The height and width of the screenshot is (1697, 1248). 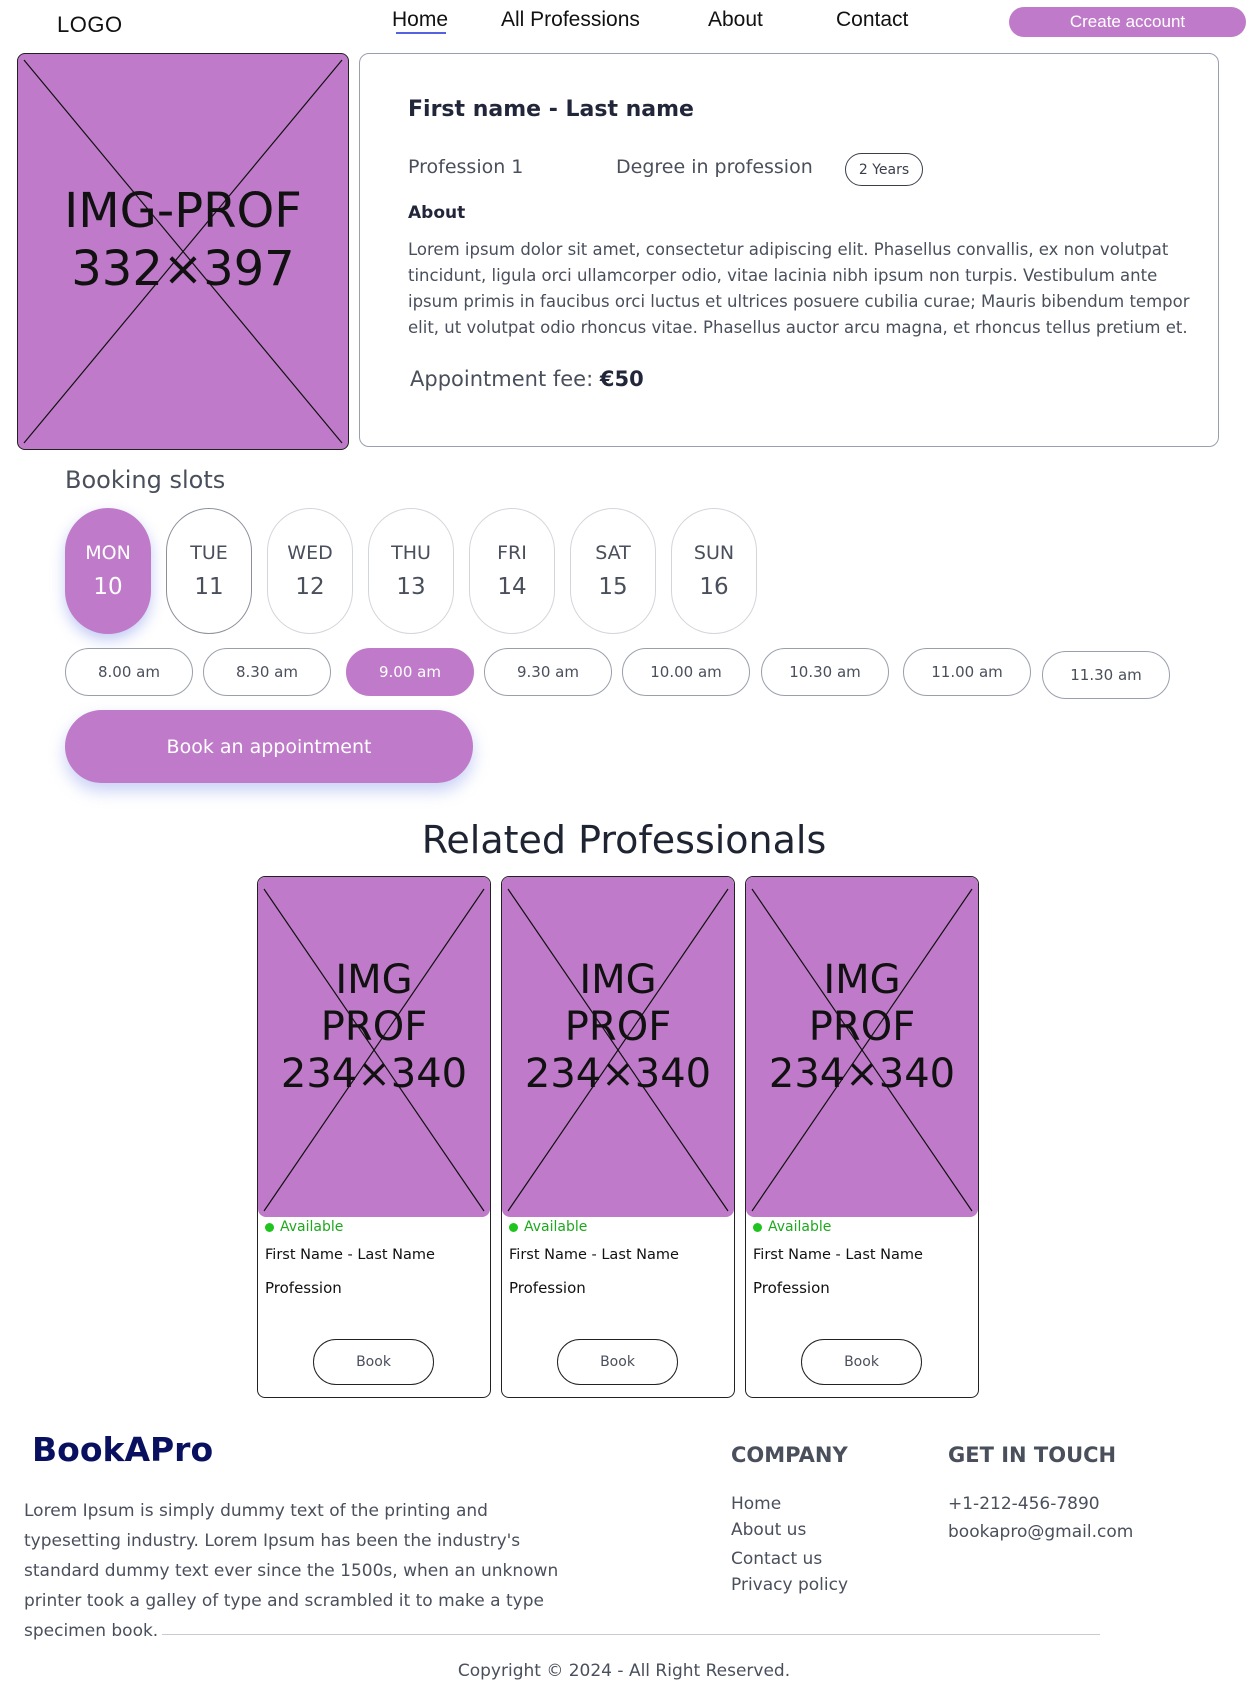 What do you see at coordinates (1032, 1455) in the screenshot?
I see `get-in-touch-heading: GET IN TOUCH` at bounding box center [1032, 1455].